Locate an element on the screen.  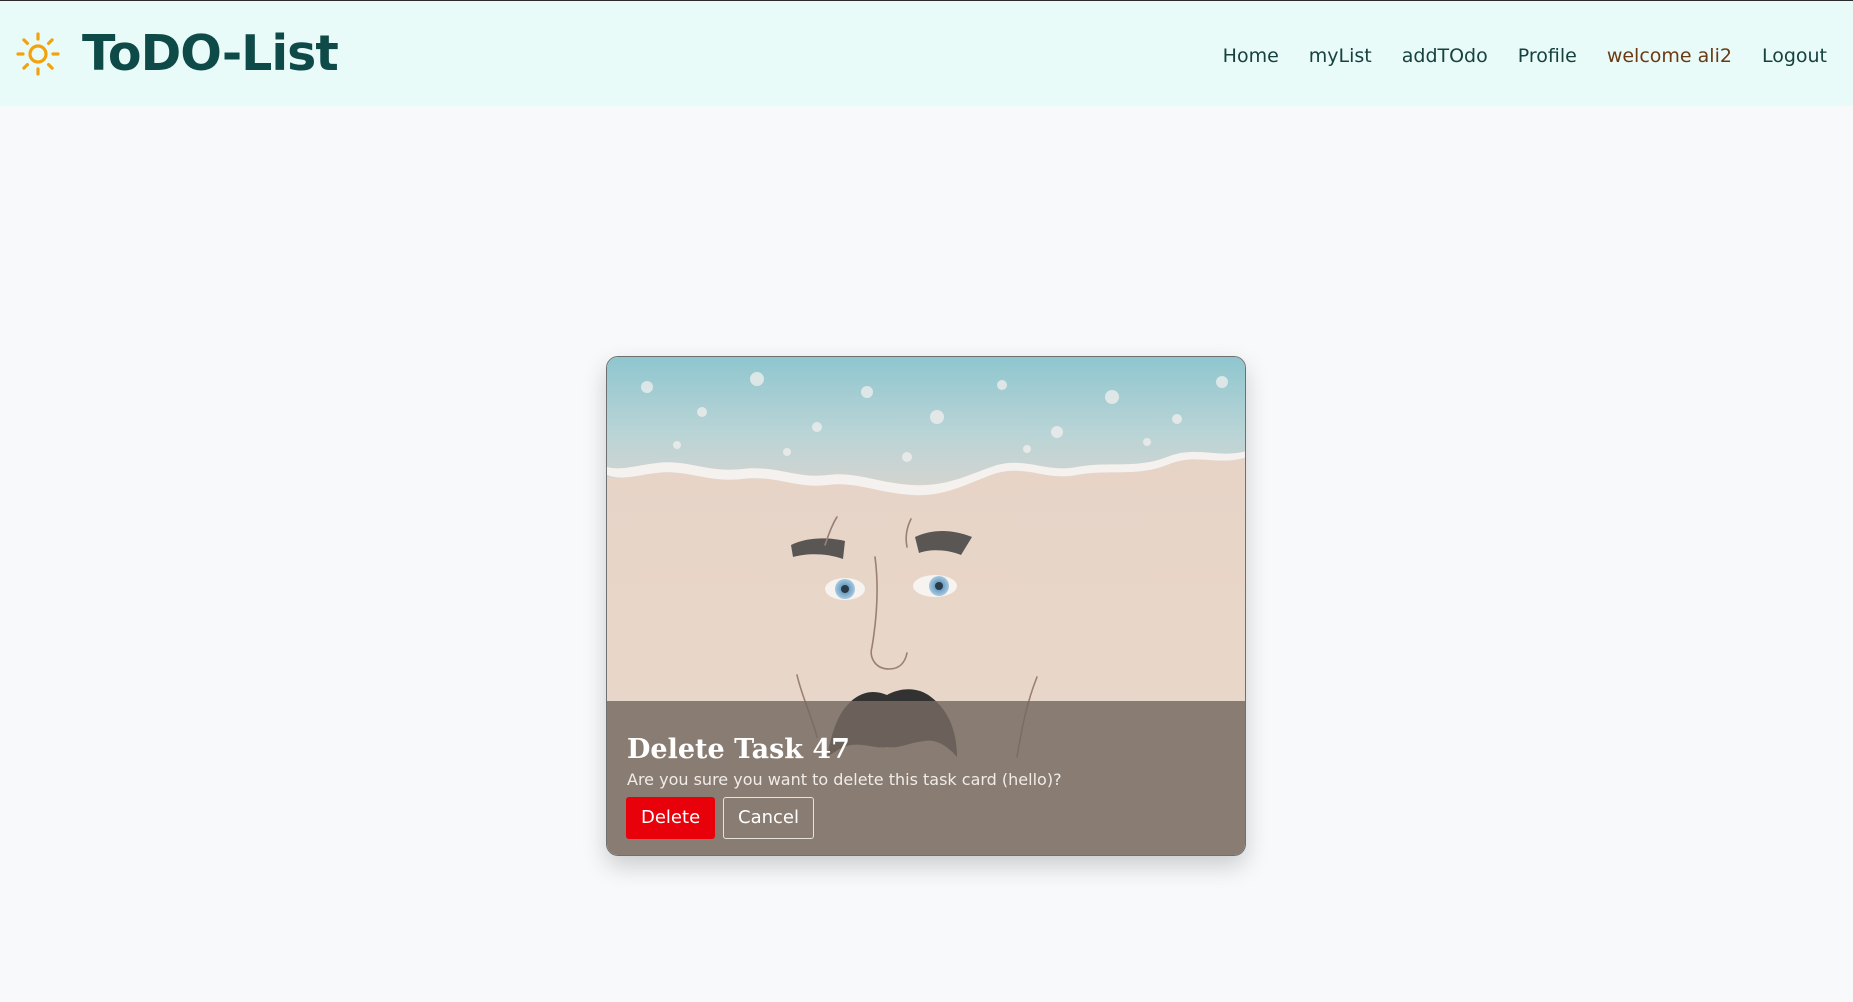
cancel-button: Cancel is located at coordinates (768, 818).